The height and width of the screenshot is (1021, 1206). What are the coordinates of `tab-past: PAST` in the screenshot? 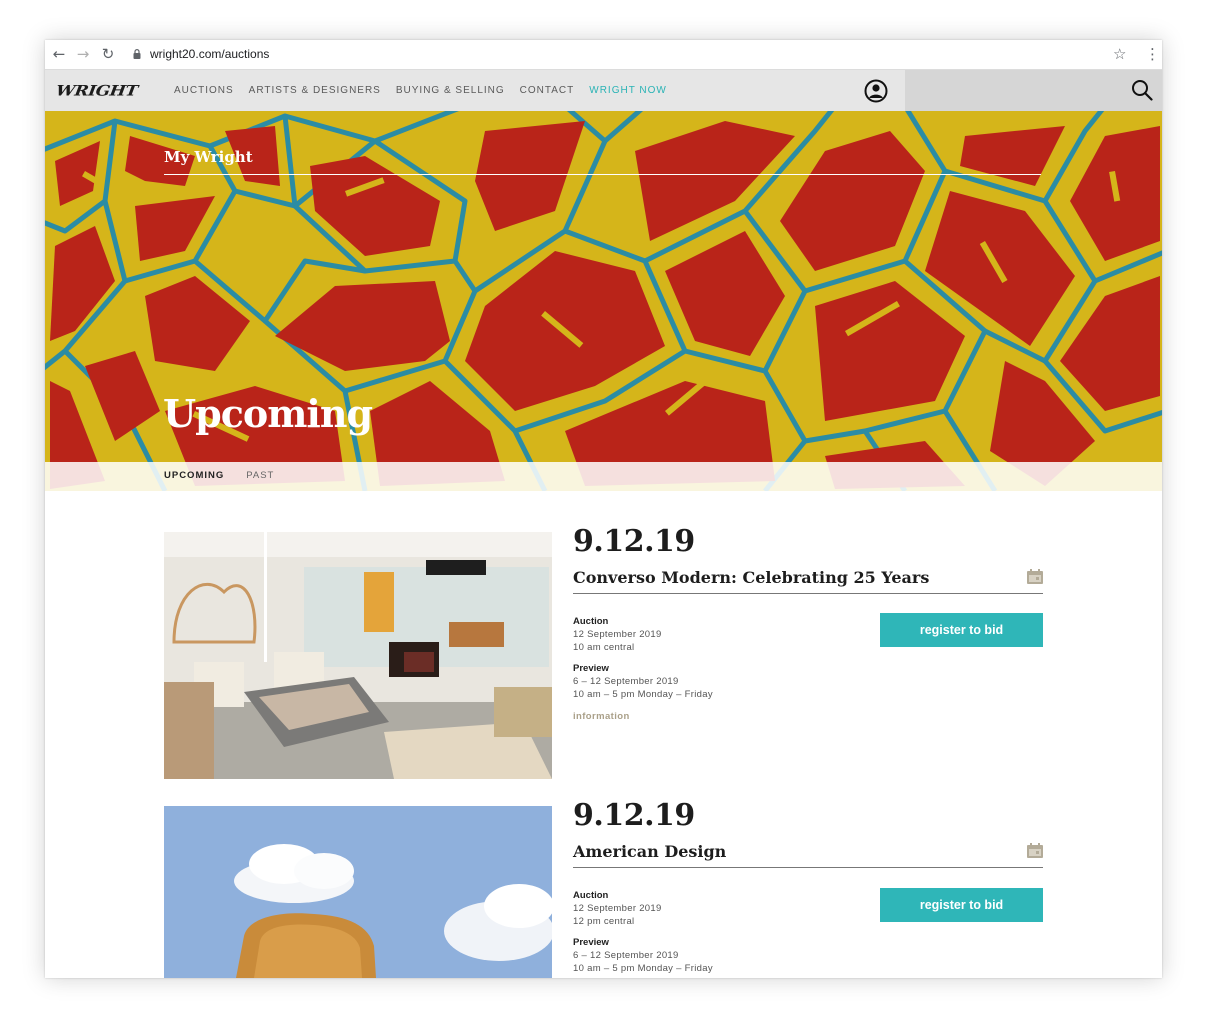 It's located at (260, 475).